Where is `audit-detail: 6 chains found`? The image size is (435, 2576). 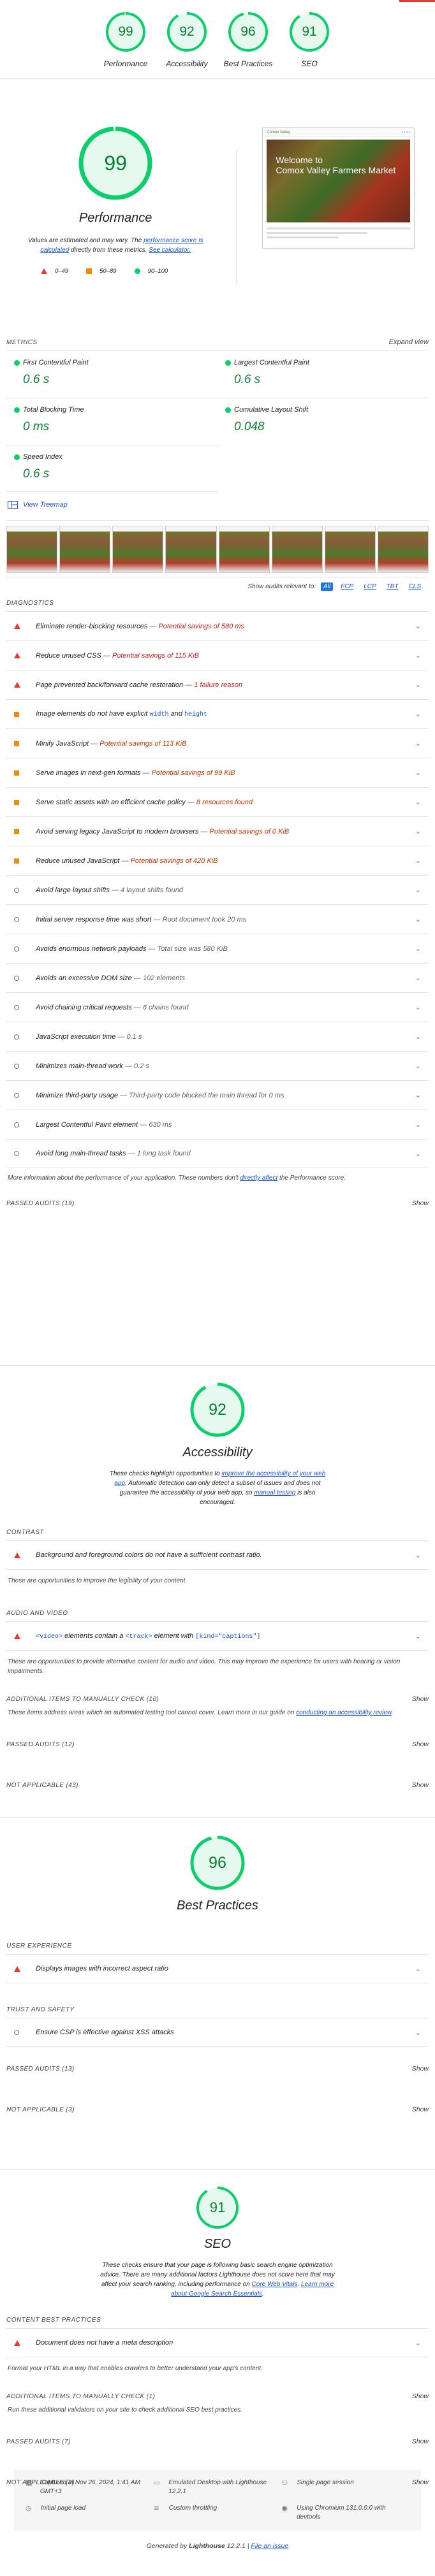
audit-detail: 6 chains found is located at coordinates (165, 1007).